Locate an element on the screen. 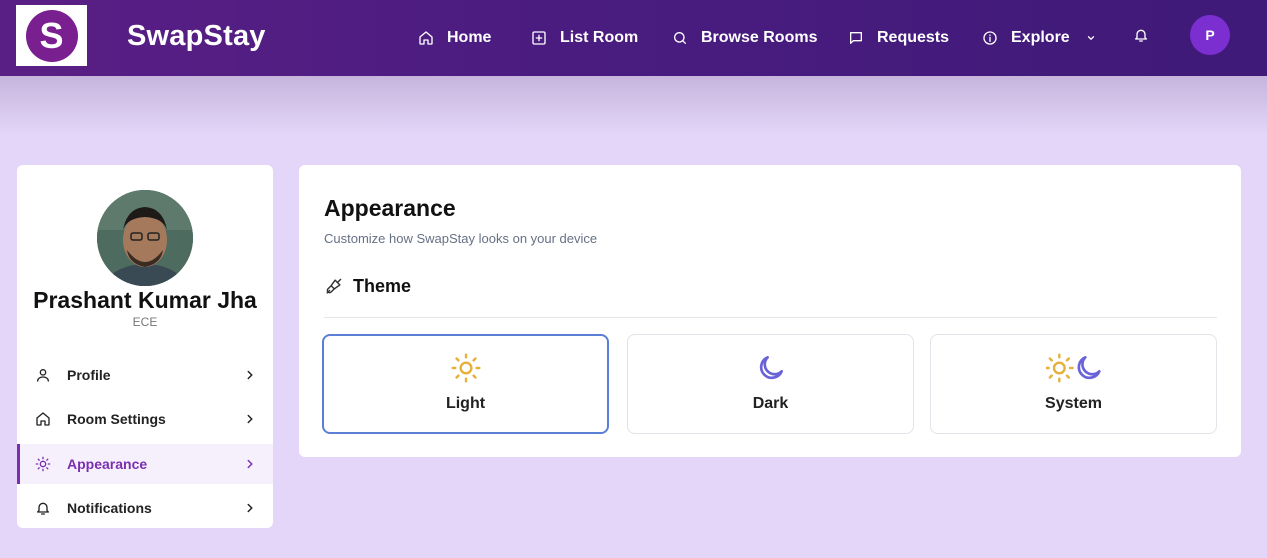 This screenshot has width=1267, height=558. nav-requests-label: Requests is located at coordinates (913, 37).